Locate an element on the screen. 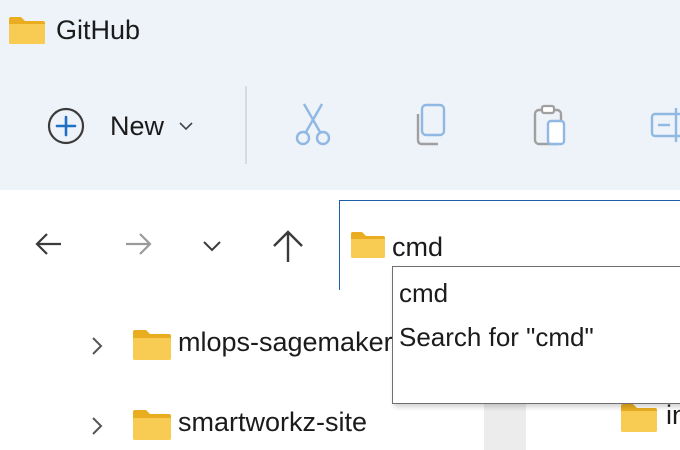  scissors-icon is located at coordinates (313, 125).